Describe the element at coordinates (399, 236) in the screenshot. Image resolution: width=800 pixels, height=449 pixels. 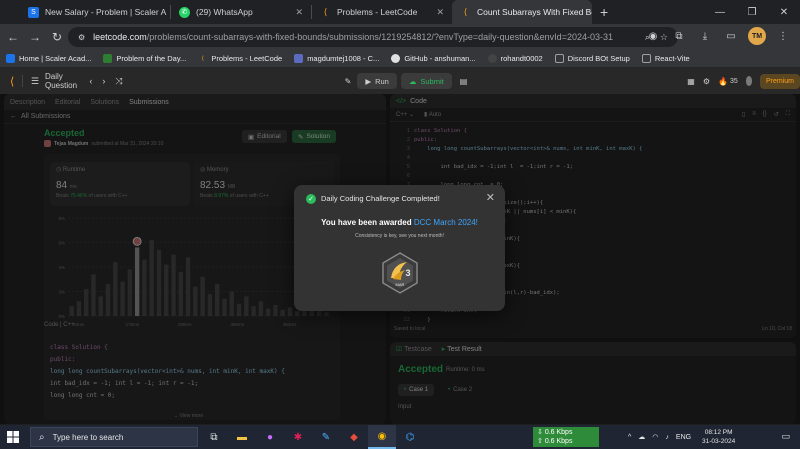
I see `award-subtitle: Consistency is key, see you next month!` at that location.